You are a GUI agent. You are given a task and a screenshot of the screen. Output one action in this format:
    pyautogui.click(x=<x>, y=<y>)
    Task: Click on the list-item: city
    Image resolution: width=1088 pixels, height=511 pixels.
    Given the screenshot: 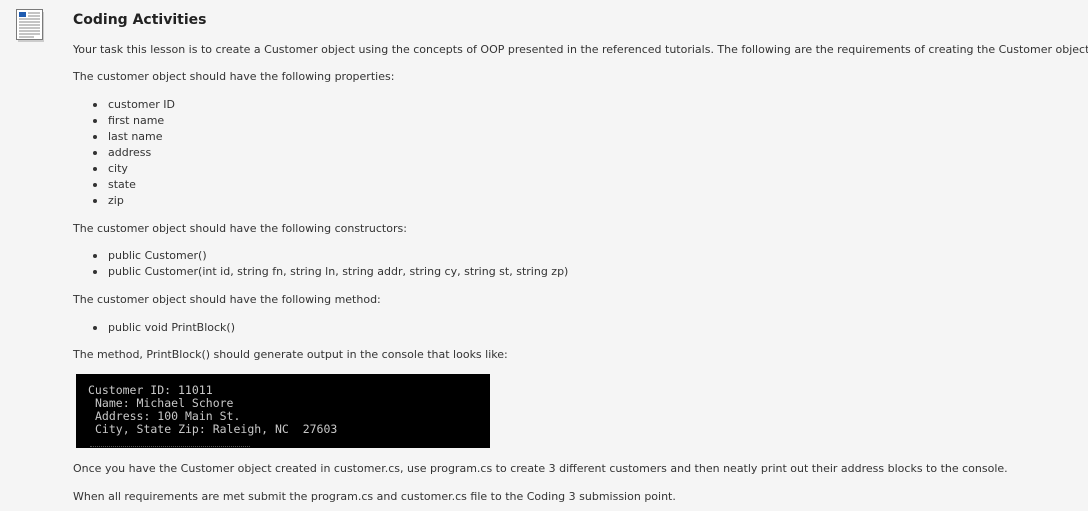 What is the action you would take?
    pyautogui.click(x=133, y=169)
    